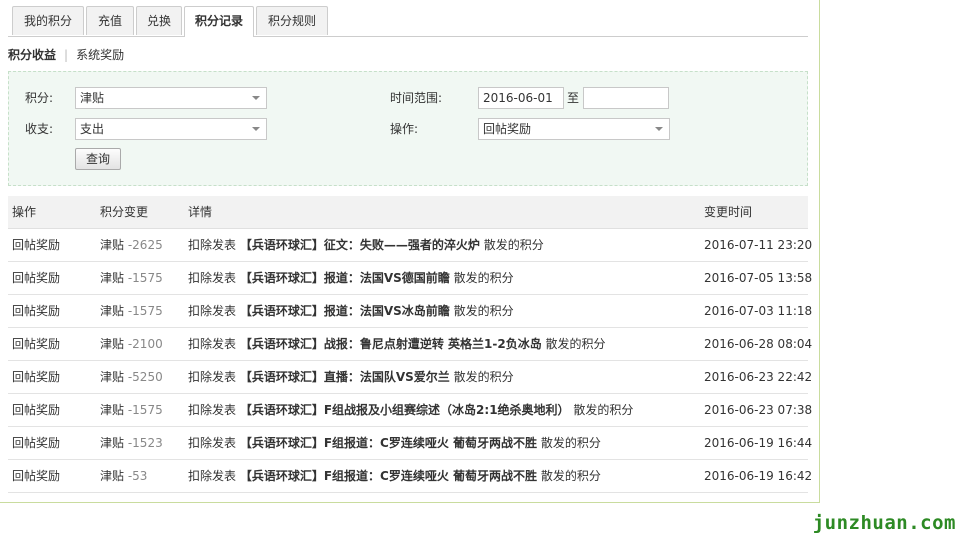  I want to click on credit-type-value: 津贴, so click(92, 98).